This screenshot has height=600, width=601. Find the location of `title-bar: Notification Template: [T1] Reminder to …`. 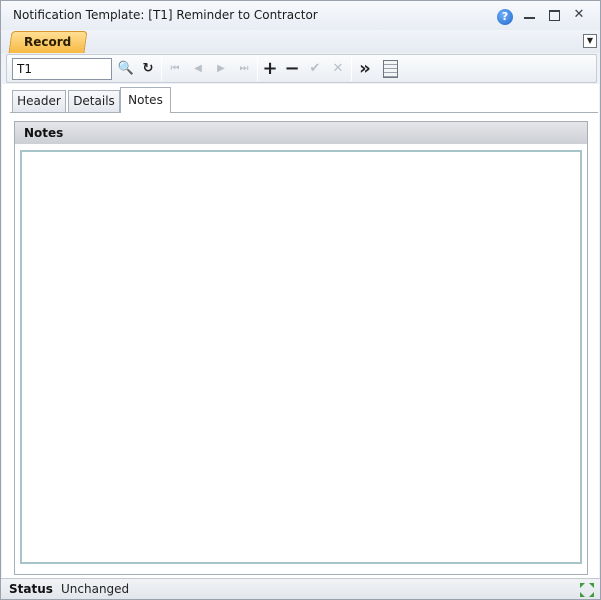

title-bar: Notification Template: [T1] Reminder to … is located at coordinates (300, 15).